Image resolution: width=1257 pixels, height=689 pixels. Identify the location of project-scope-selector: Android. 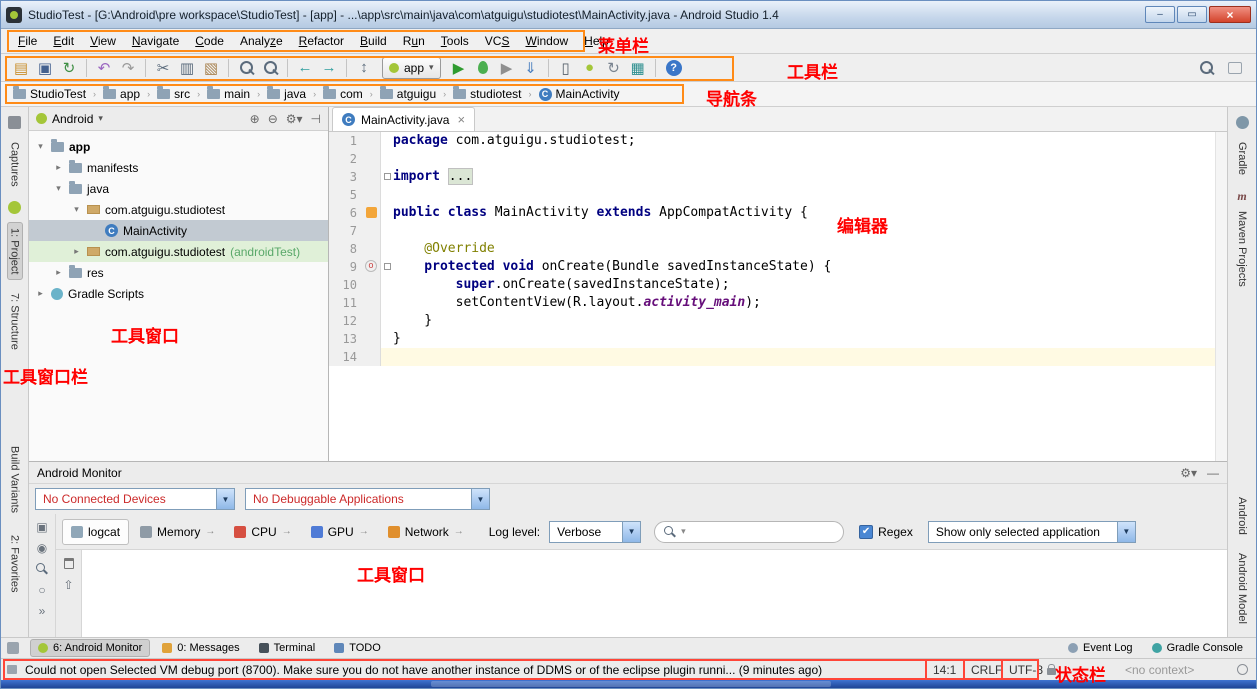
(72, 119).